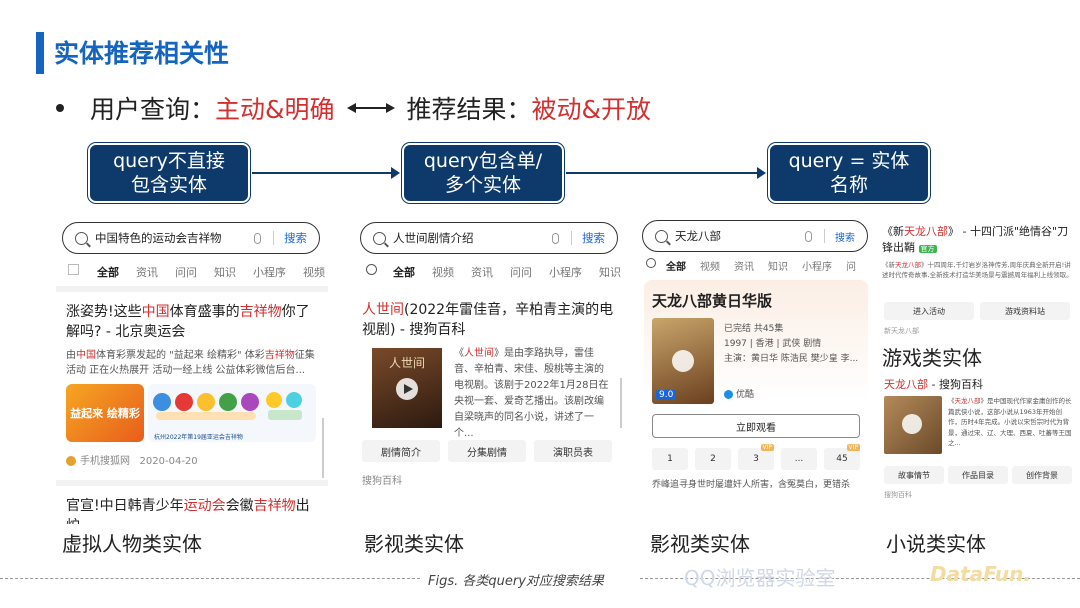  Describe the element at coordinates (40, 53) in the screenshot. I see `title-accent-bar` at that location.